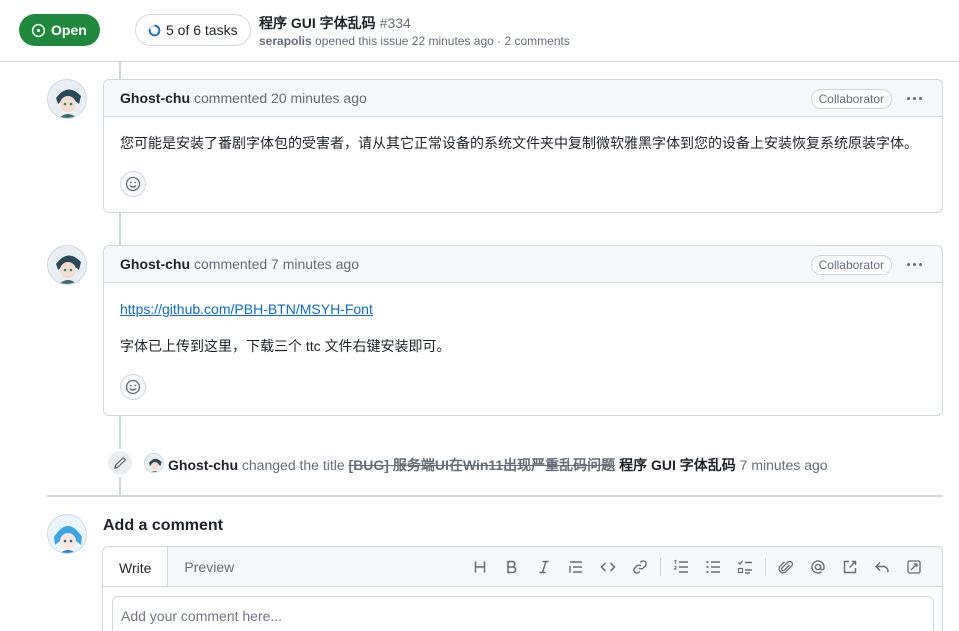 The height and width of the screenshot is (631, 959). What do you see at coordinates (482, 465) in the screenshot?
I see `old-title: [BUG] 服务端UI在Win11出现严重乱码问题` at bounding box center [482, 465].